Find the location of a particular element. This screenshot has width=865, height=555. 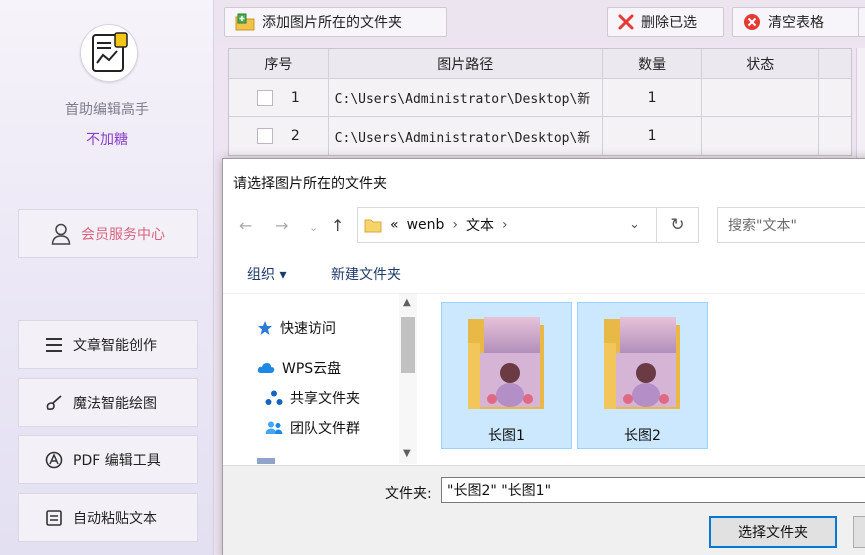

nav-item-partial is located at coordinates (266, 461).